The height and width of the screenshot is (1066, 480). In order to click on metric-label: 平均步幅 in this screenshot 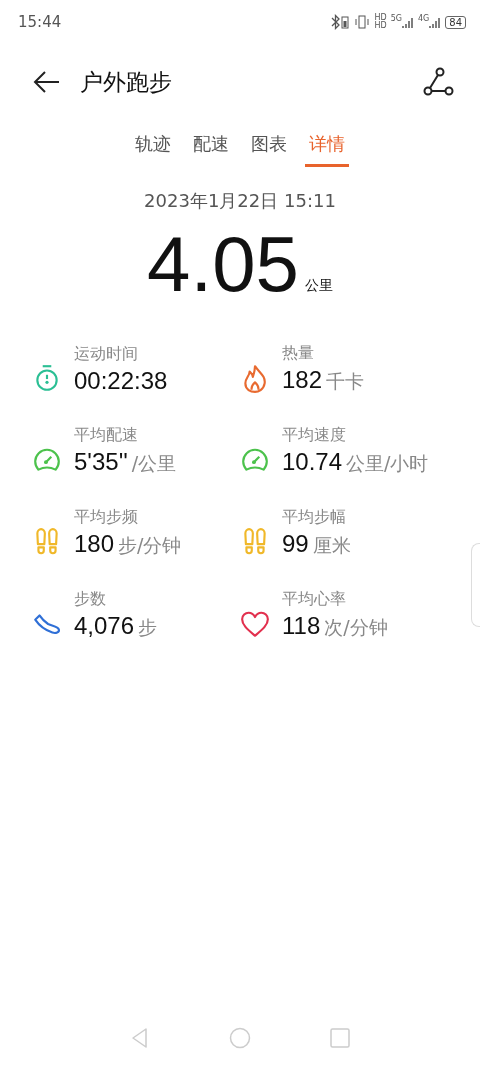, I will do `click(314, 517)`.